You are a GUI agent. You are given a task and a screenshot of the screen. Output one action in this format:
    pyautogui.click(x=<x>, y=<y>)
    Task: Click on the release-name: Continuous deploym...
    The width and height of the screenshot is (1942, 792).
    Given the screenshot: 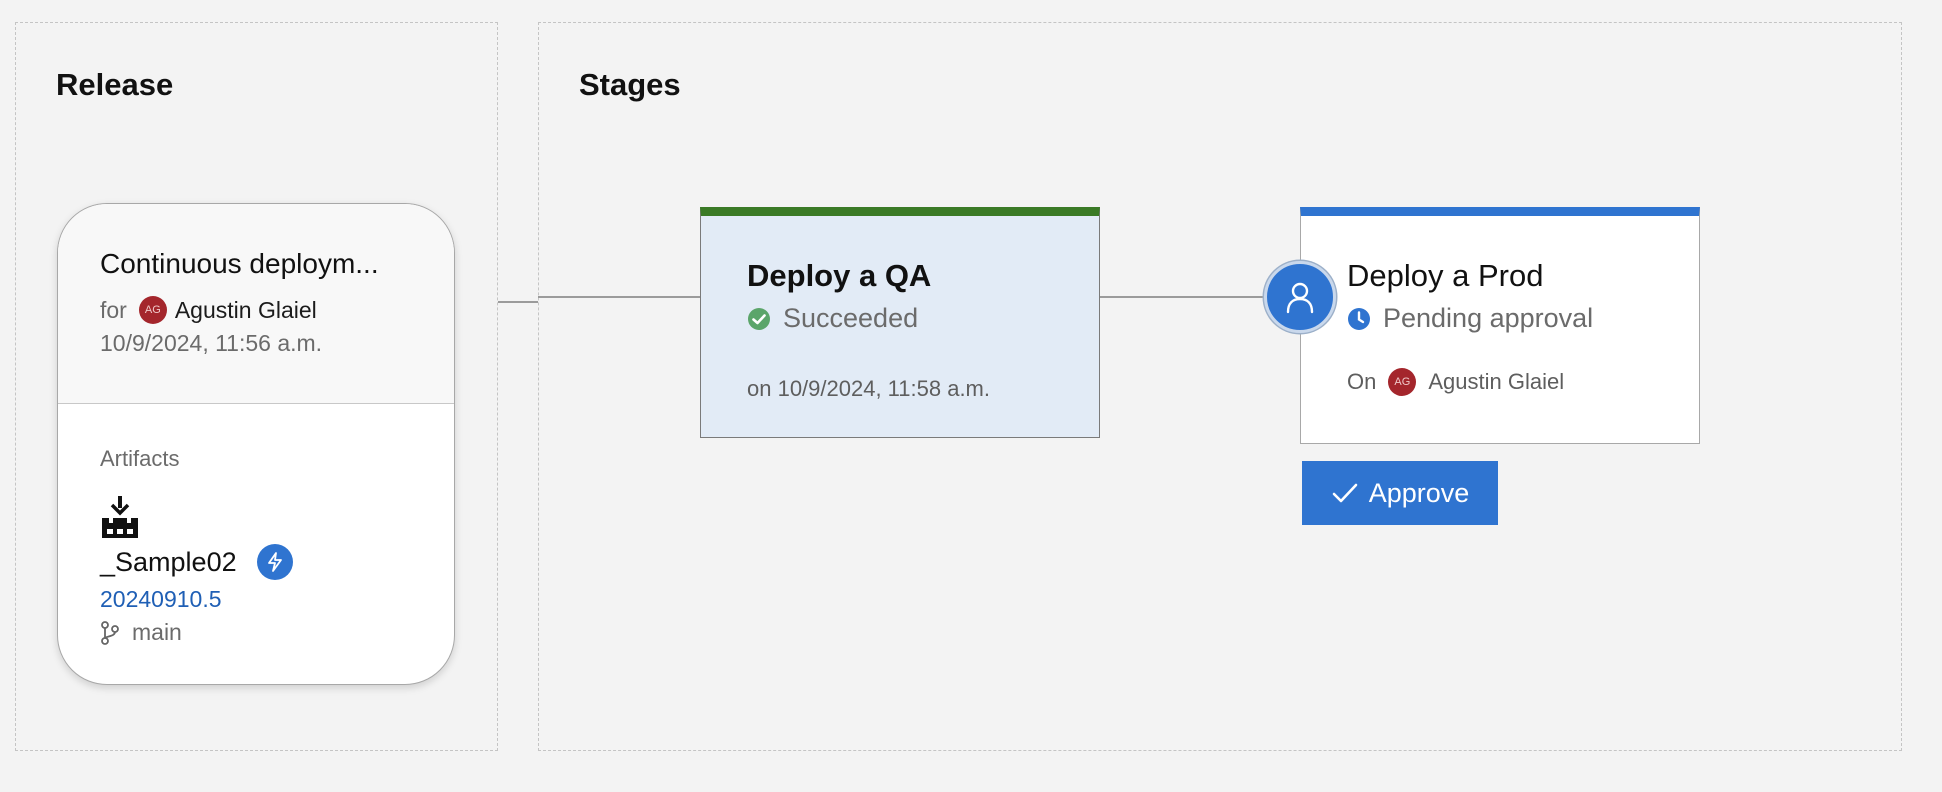 What is the action you would take?
    pyautogui.click(x=277, y=264)
    